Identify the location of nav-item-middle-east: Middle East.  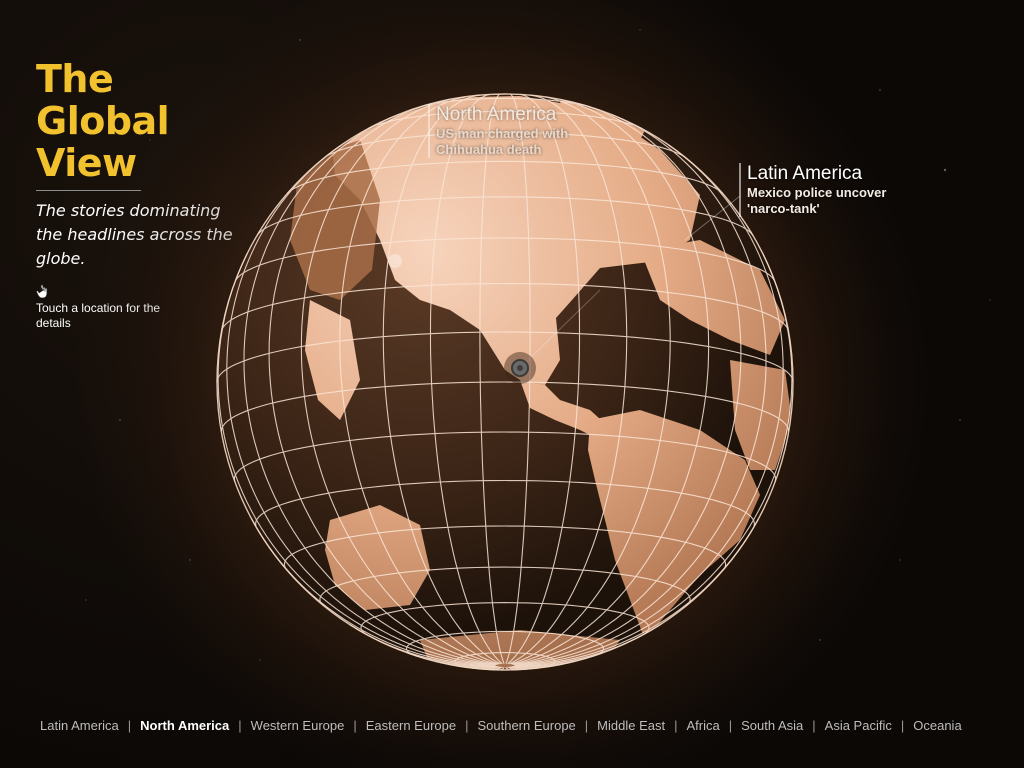
(631, 725).